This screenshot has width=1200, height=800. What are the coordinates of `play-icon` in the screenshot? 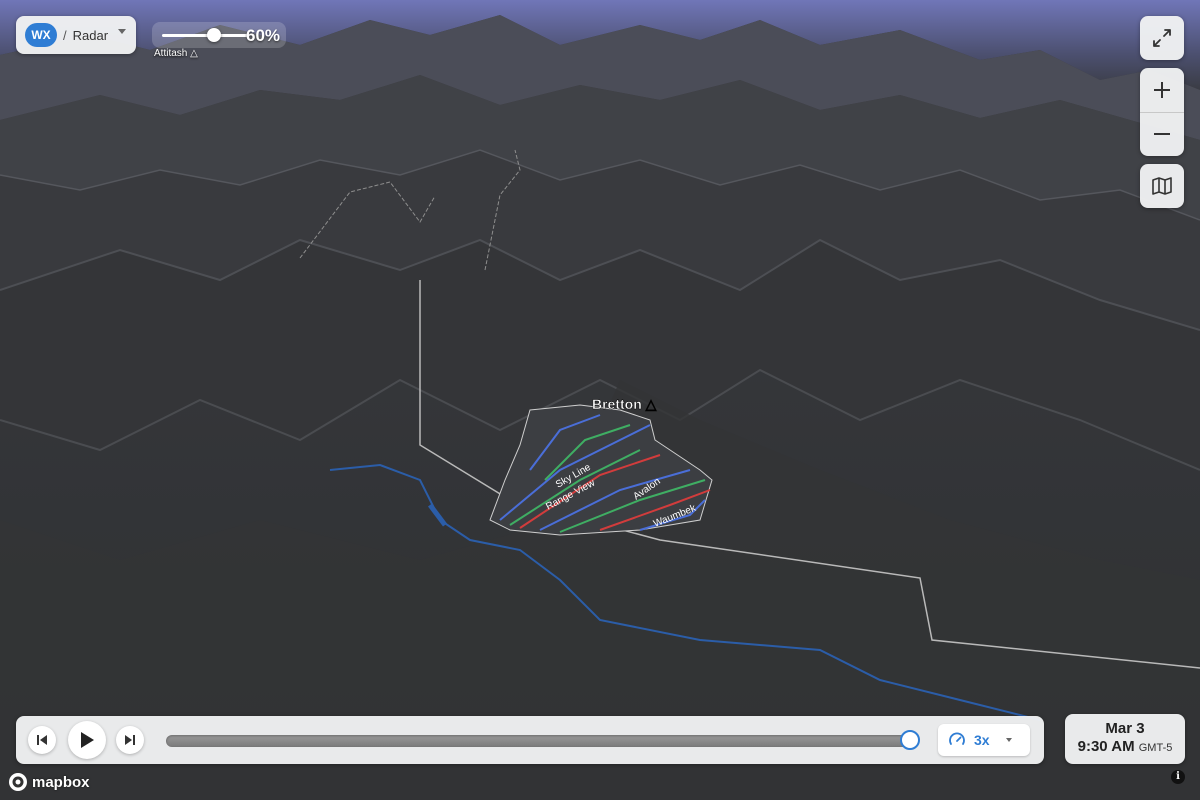 It's located at (87, 740).